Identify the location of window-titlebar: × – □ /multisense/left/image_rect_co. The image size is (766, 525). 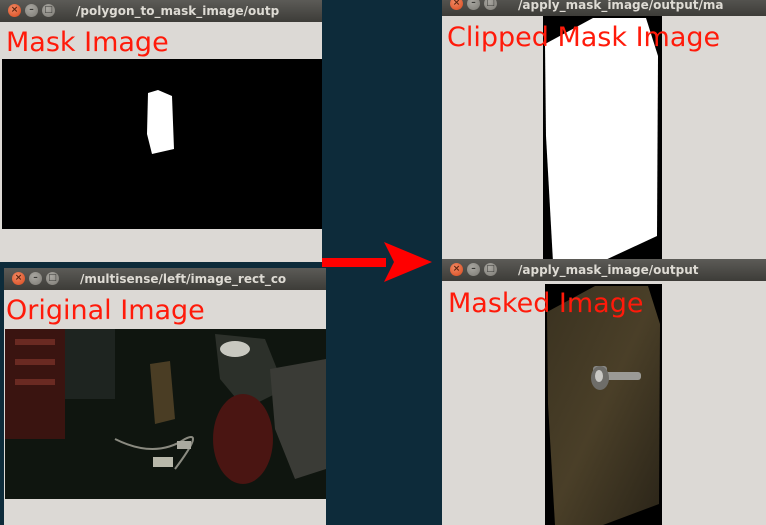
(165, 279).